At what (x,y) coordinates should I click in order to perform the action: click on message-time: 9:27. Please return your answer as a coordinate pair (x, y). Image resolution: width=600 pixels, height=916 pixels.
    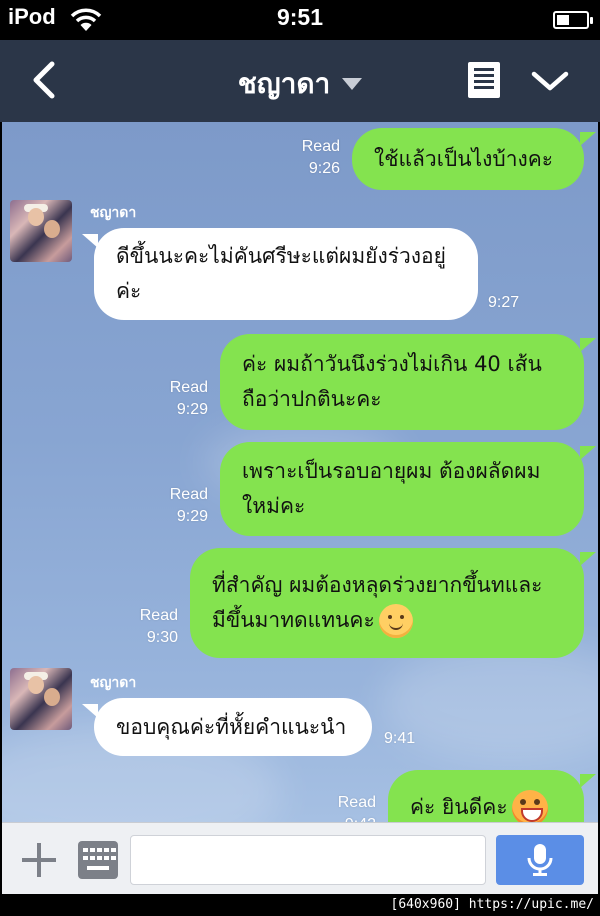
    Looking at the image, I should click on (504, 302).